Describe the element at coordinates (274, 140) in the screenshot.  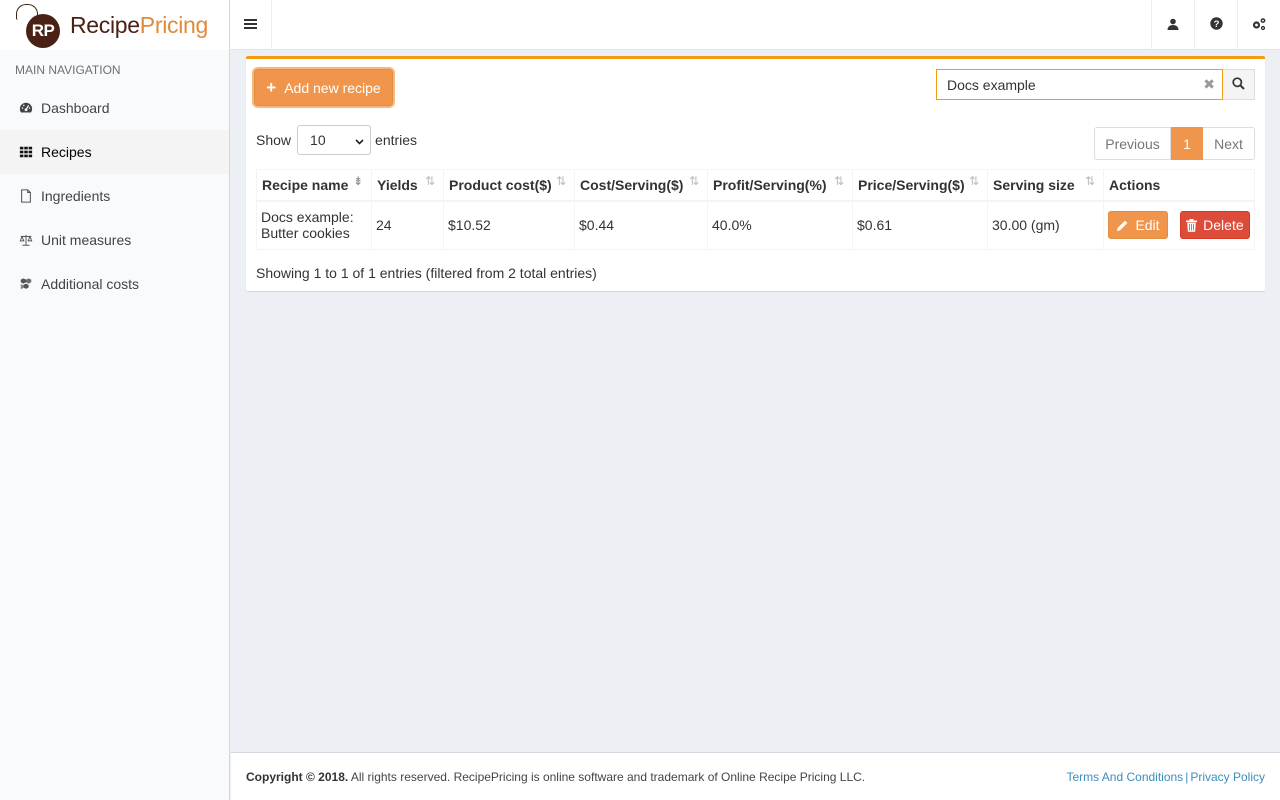
I see `show-label: Show` at that location.